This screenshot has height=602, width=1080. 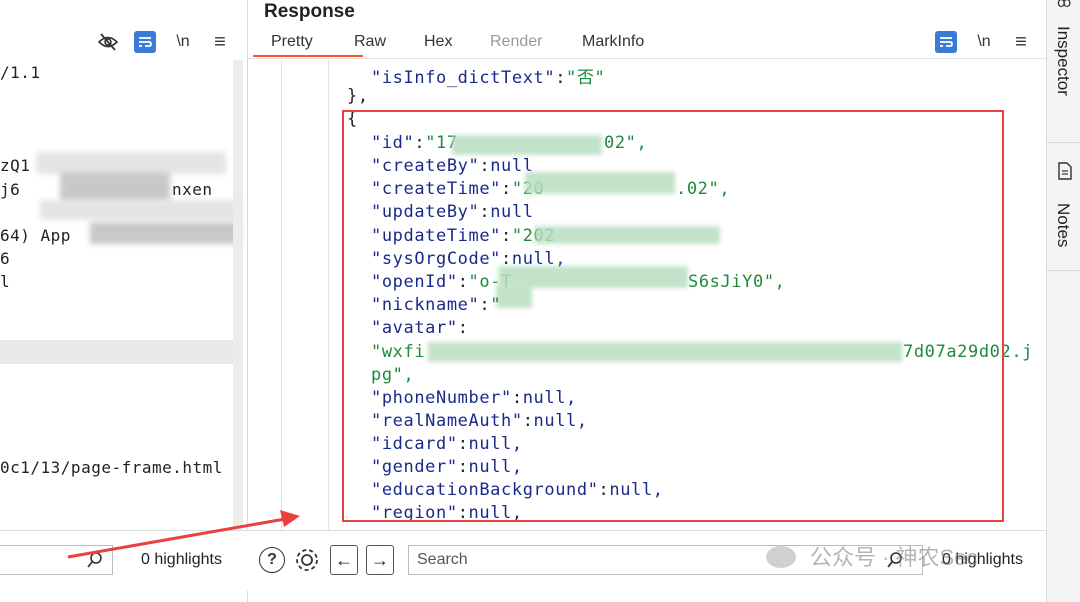 I want to click on inspector-icon: ꝏ, so click(x=1064, y=5).